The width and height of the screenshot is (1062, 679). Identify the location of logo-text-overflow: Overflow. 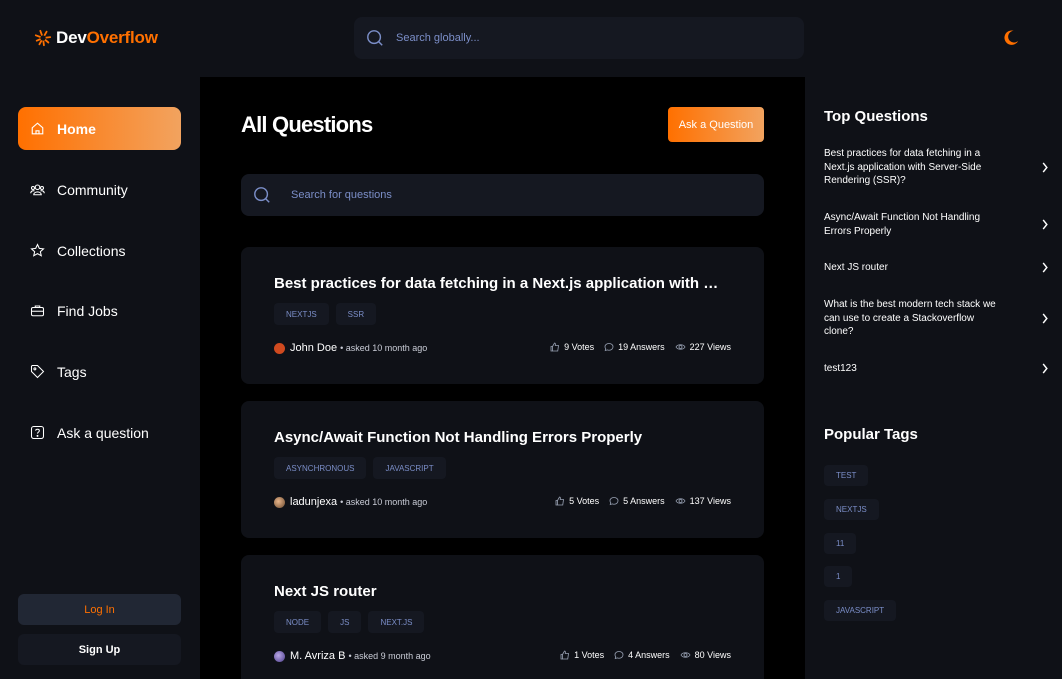
(122, 37).